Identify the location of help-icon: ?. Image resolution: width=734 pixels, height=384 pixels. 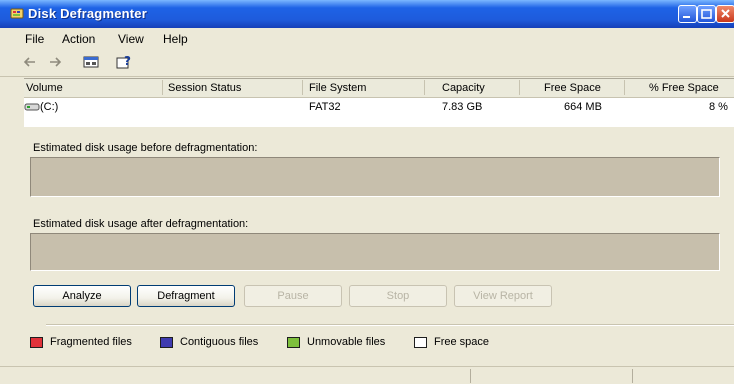
(125, 62).